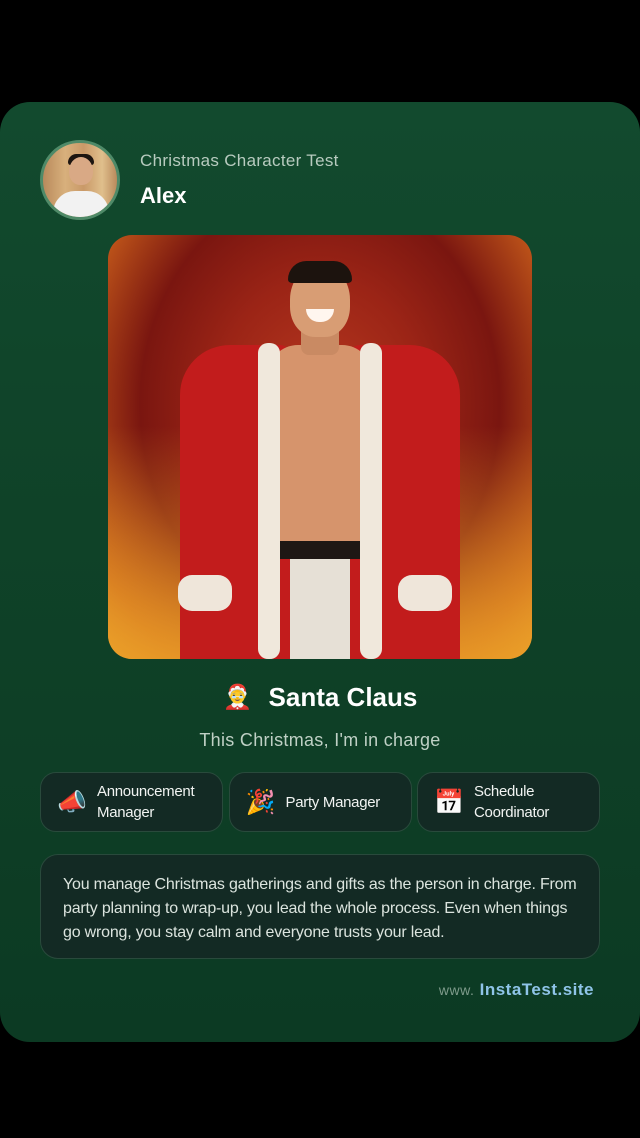 The height and width of the screenshot is (1138, 640). I want to click on tag-label-line2: Manager, so click(126, 812).